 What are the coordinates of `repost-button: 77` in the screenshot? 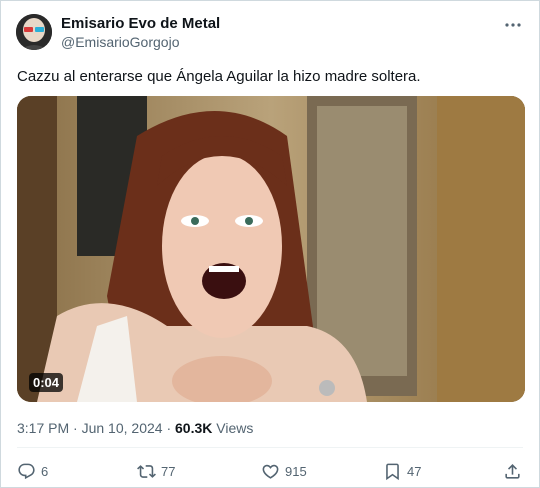 It's located at (156, 471).